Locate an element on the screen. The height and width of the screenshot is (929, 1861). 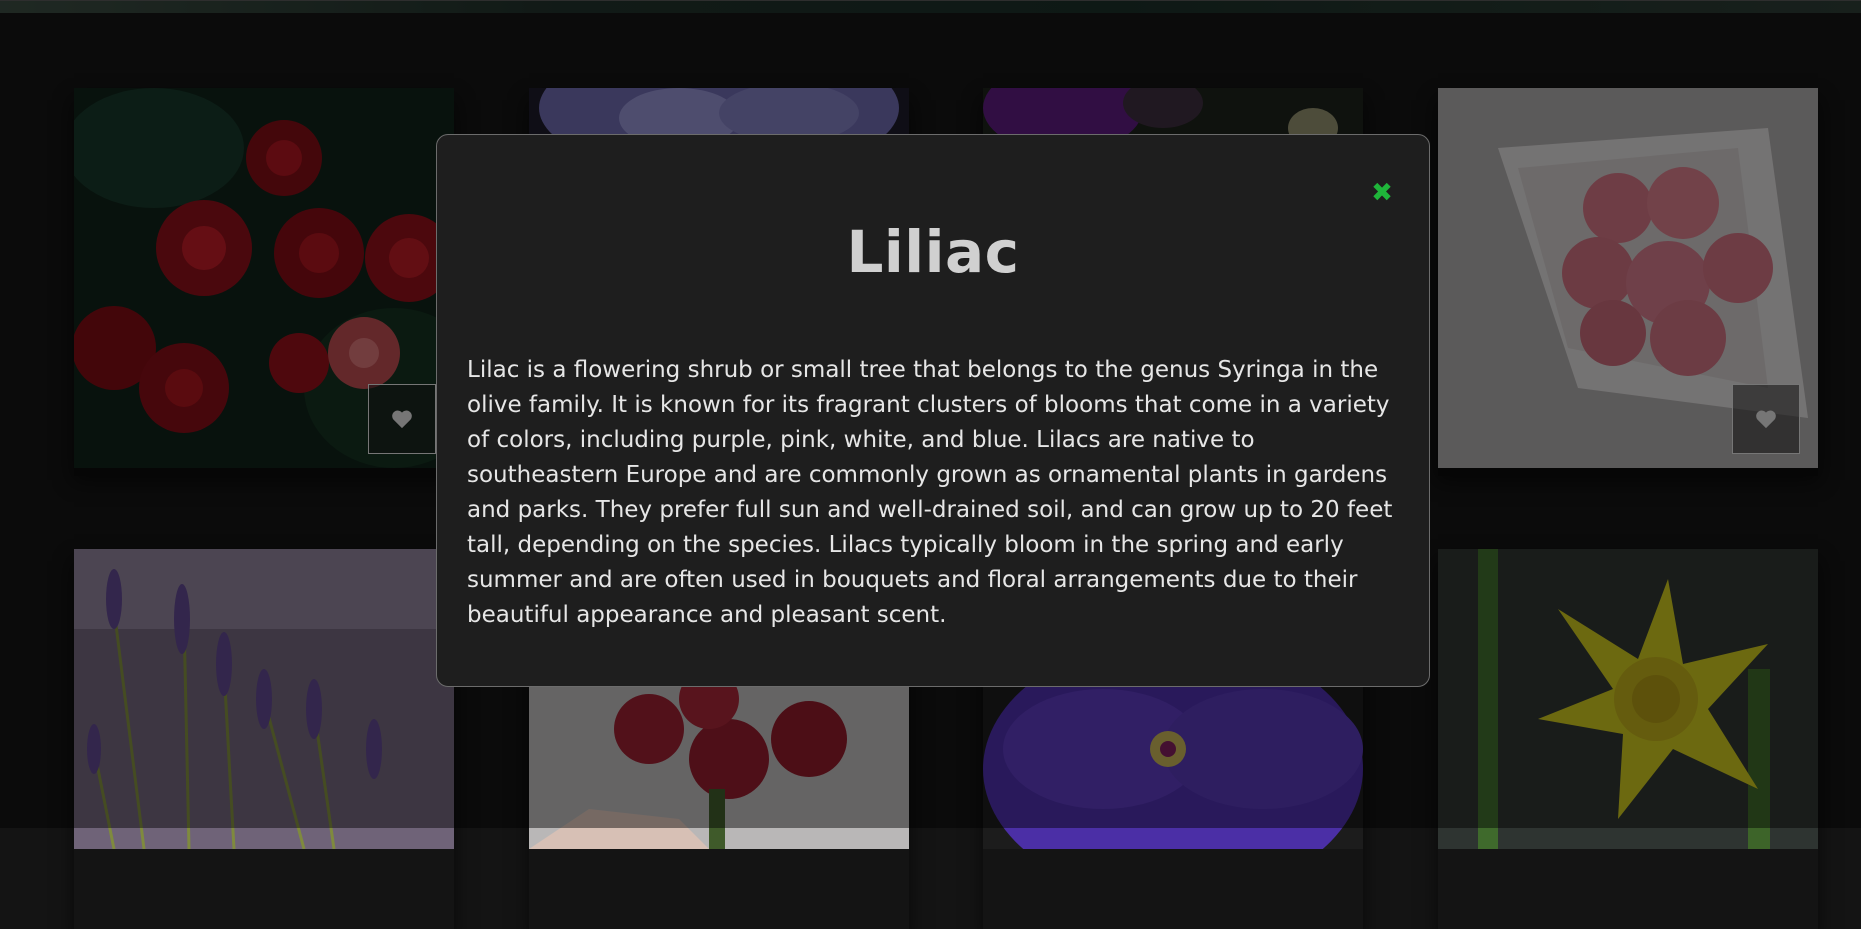
close-button: ✖ is located at coordinates (1382, 193).